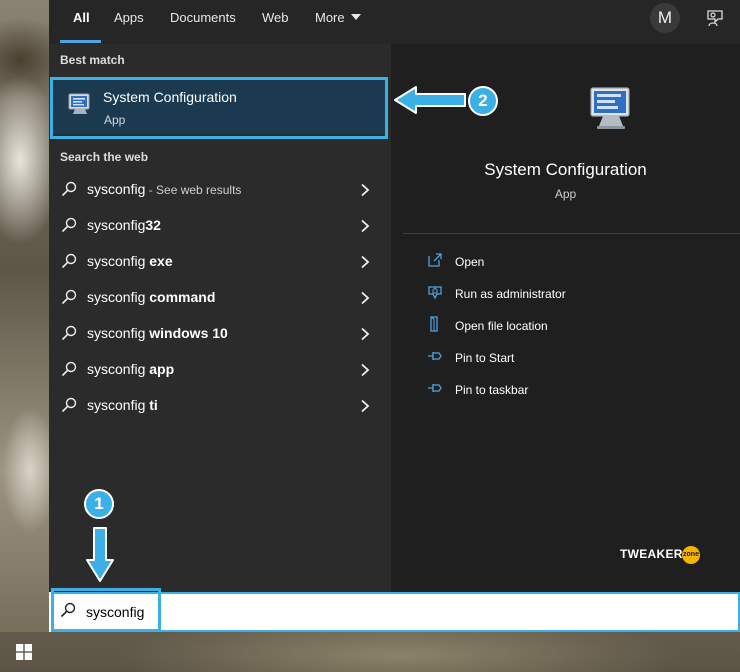 Image resolution: width=740 pixels, height=672 pixels. Describe the element at coordinates (275, 21) in the screenshot. I see `tab-web: Web` at that location.